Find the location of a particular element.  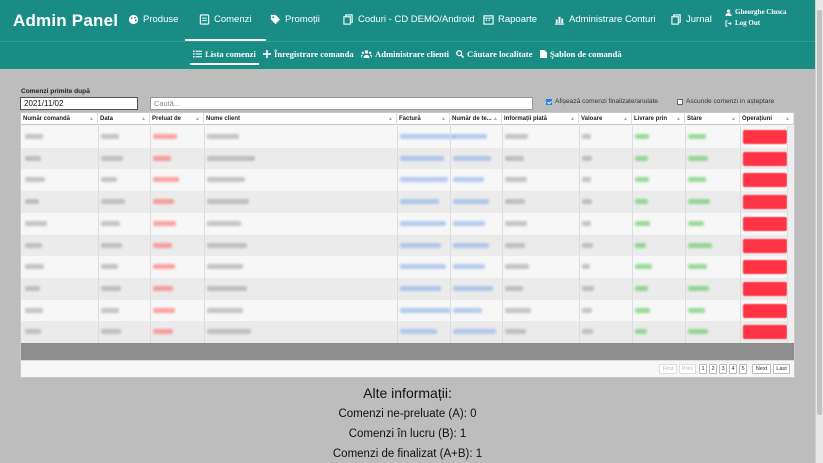

logout-icon is located at coordinates (728, 23).